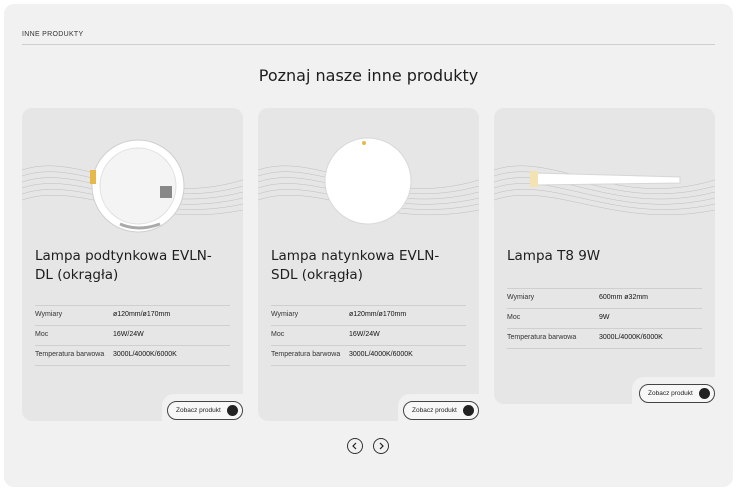  I want to click on surface-lamp-image, so click(368, 181).